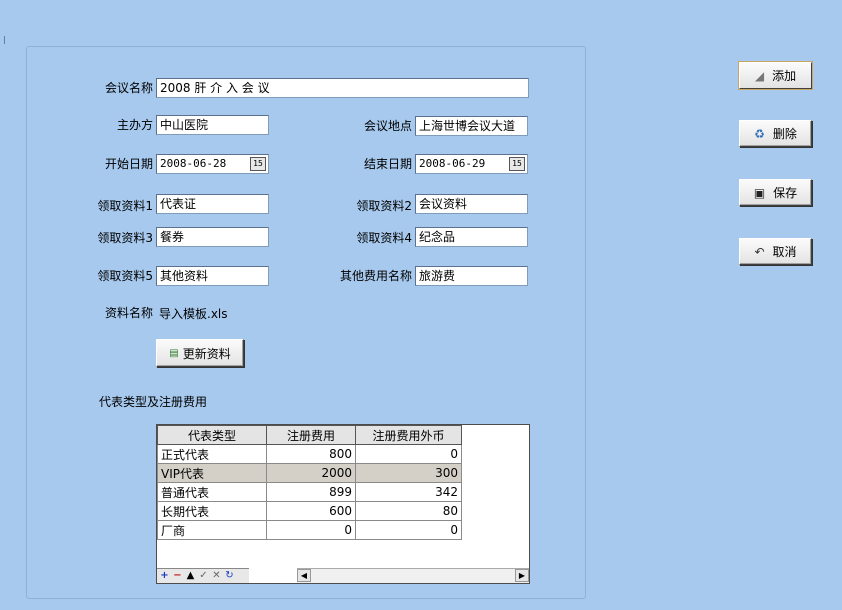 Image resolution: width=842 pixels, height=610 pixels. I want to click on page-icon: ◢, so click(759, 75).